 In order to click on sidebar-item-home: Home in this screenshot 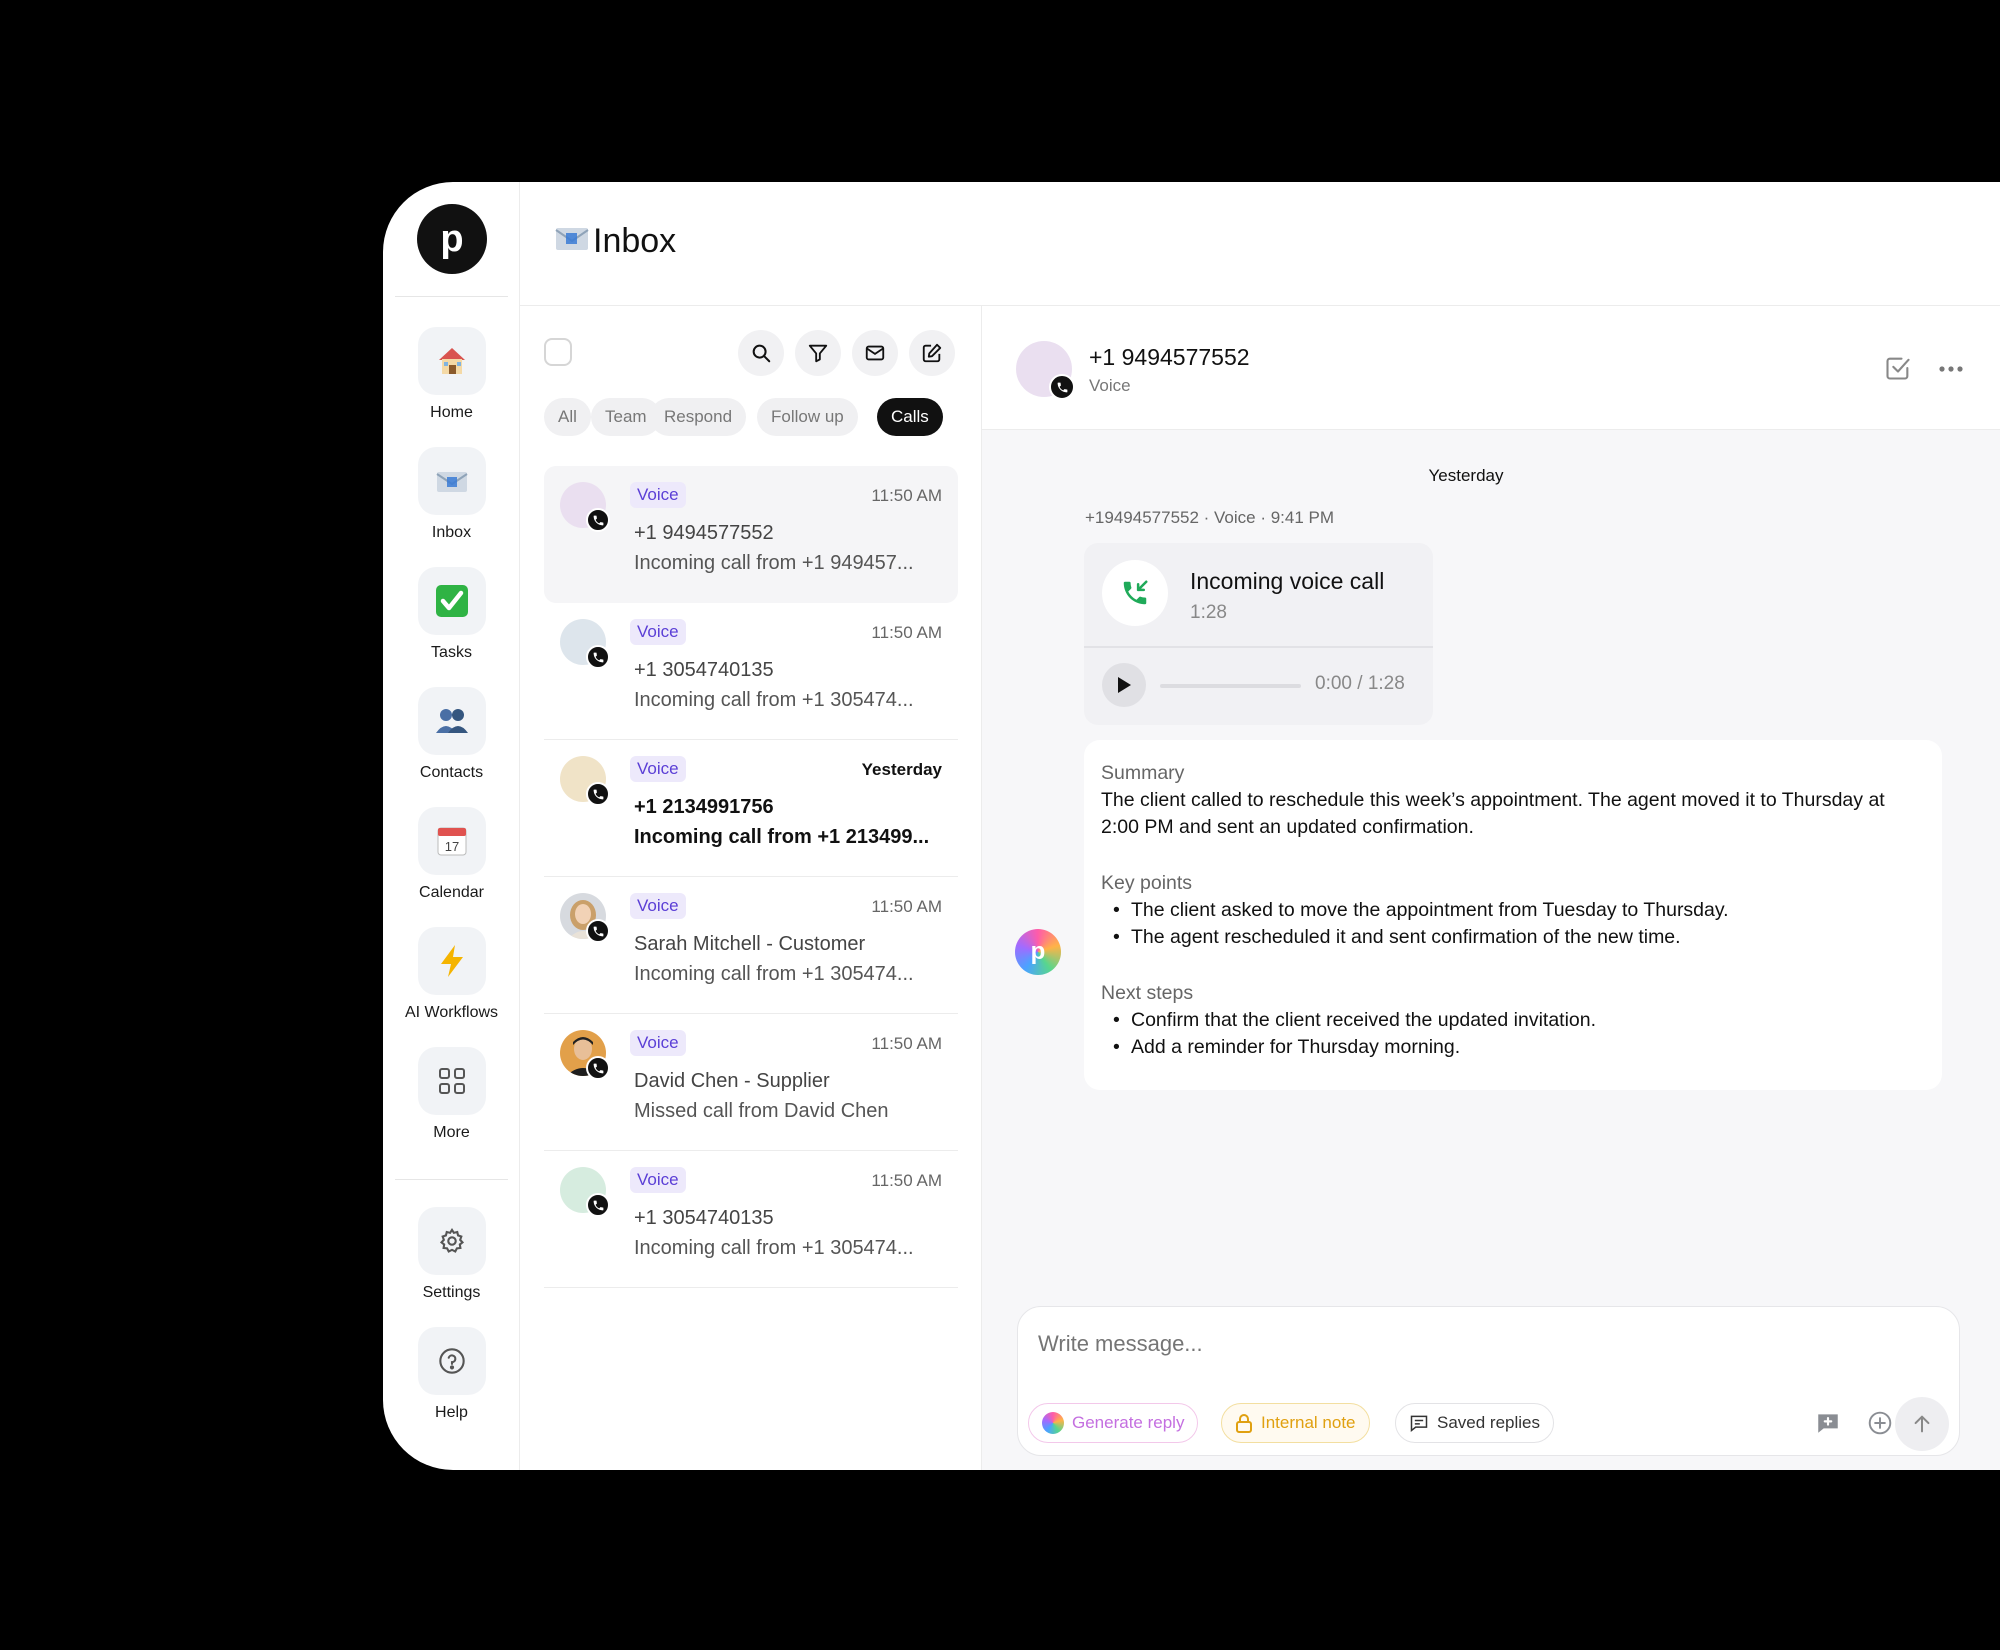, I will do `click(451, 374)`.